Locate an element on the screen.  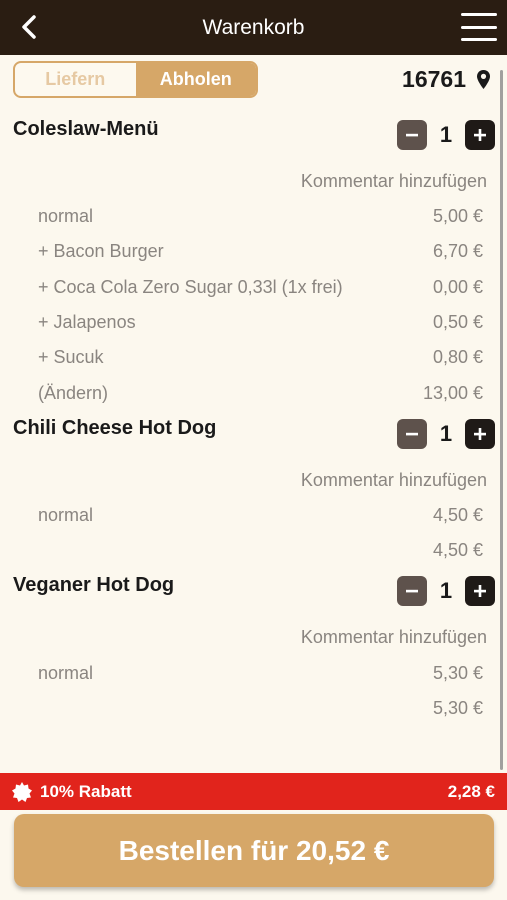
item-line: + Sucuk 0,80 € is located at coordinates (253, 357).